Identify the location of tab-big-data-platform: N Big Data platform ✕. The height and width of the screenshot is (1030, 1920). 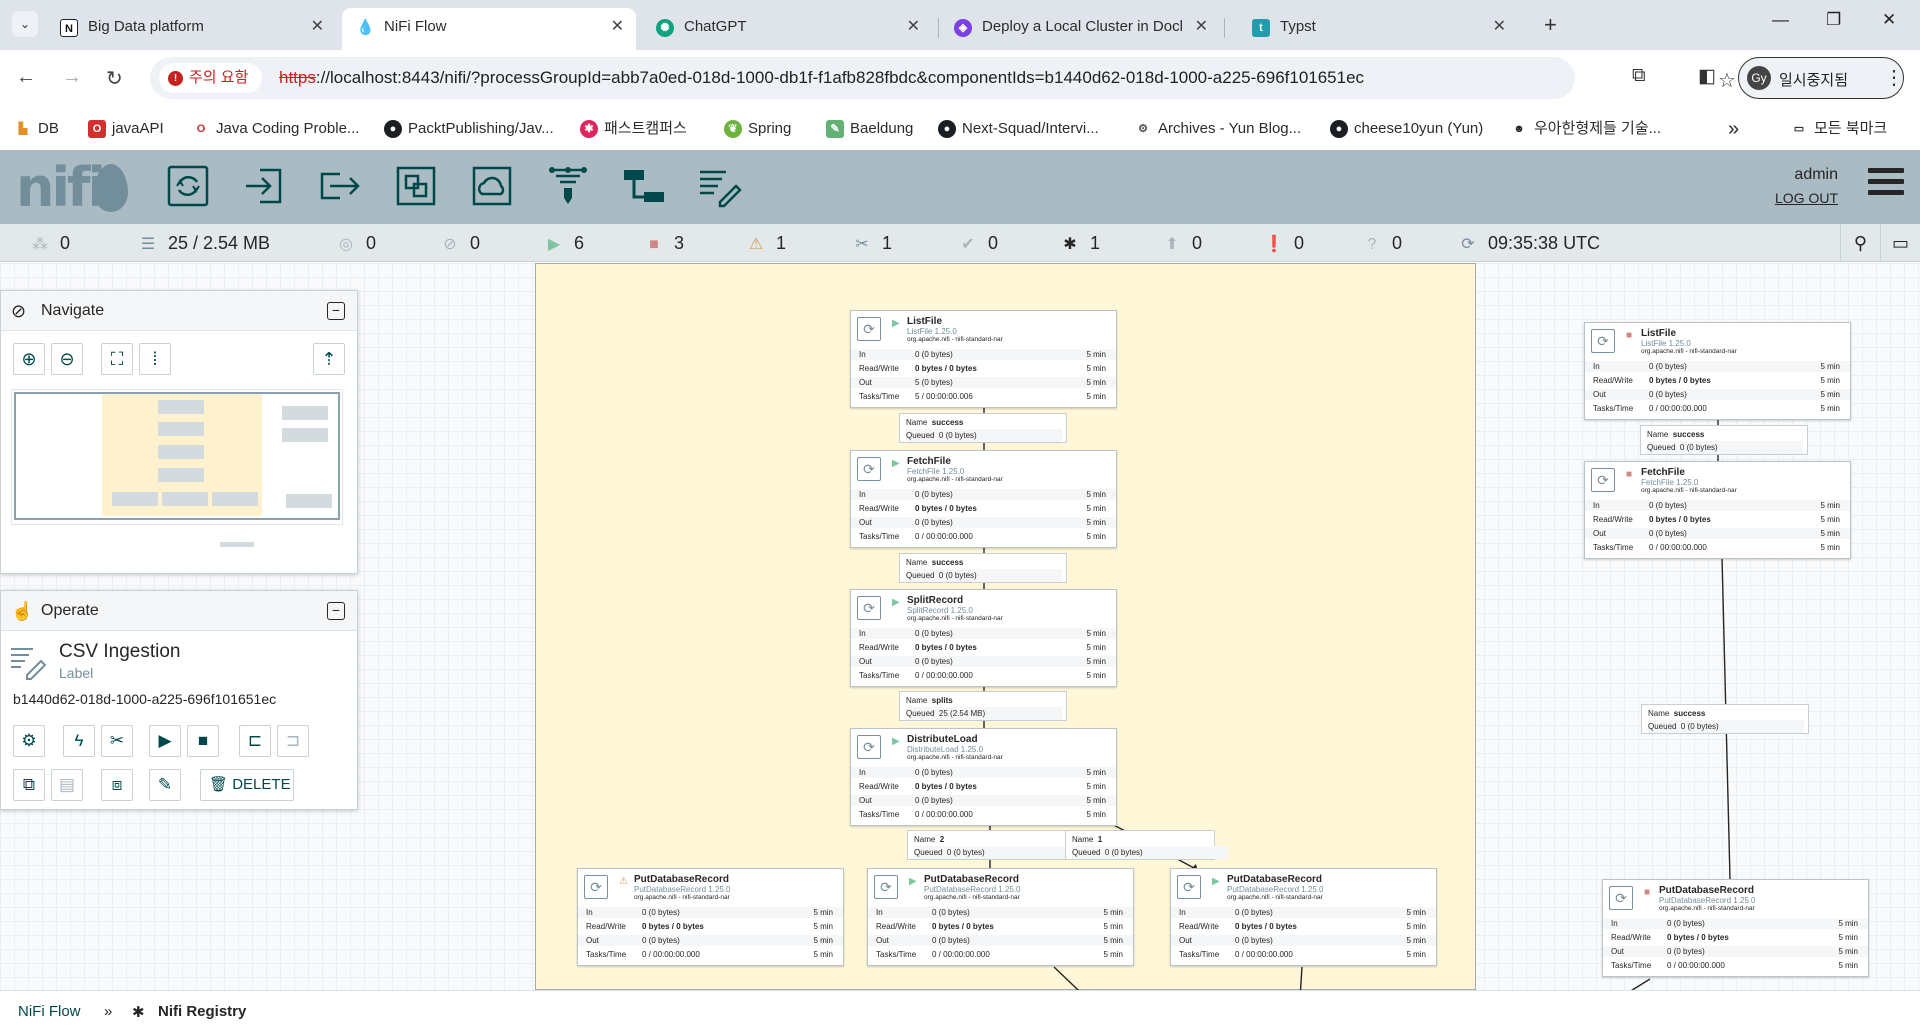
(191, 29).